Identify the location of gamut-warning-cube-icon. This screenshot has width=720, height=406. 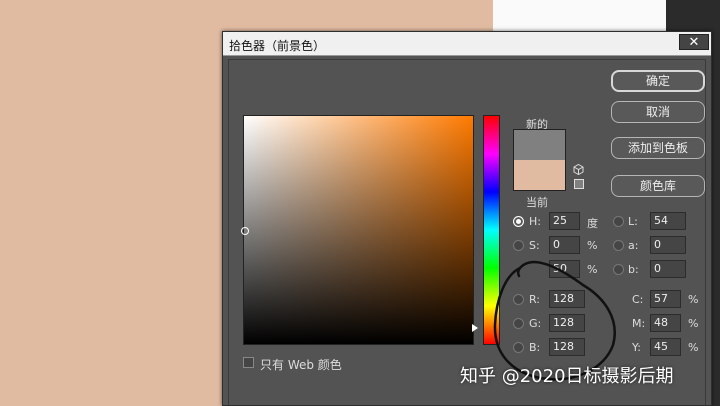
(578, 169).